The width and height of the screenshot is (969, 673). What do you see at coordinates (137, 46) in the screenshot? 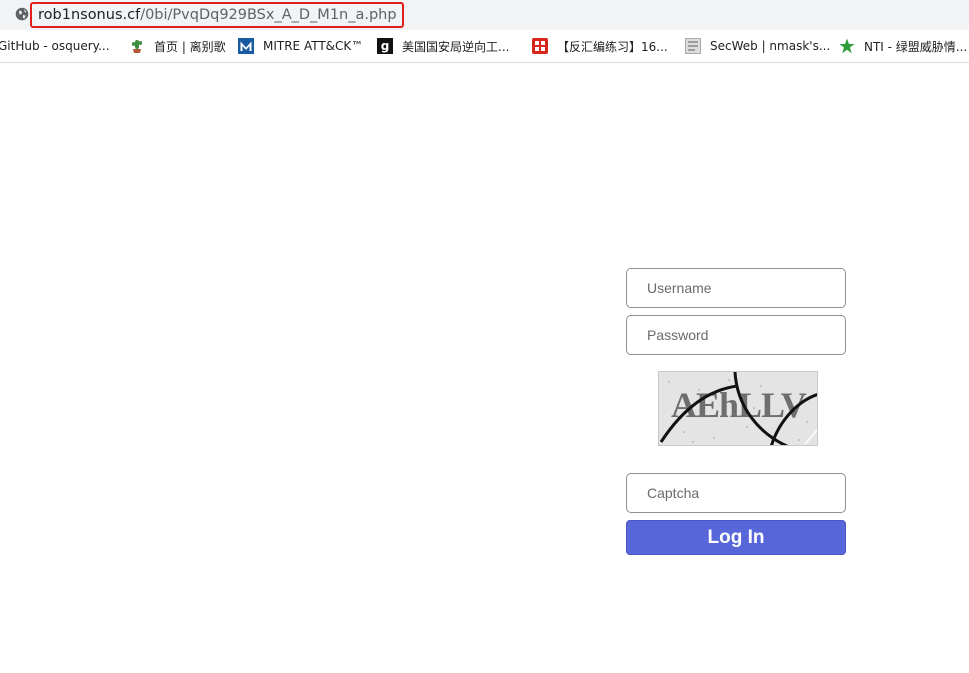
I see `cactus-icon` at bounding box center [137, 46].